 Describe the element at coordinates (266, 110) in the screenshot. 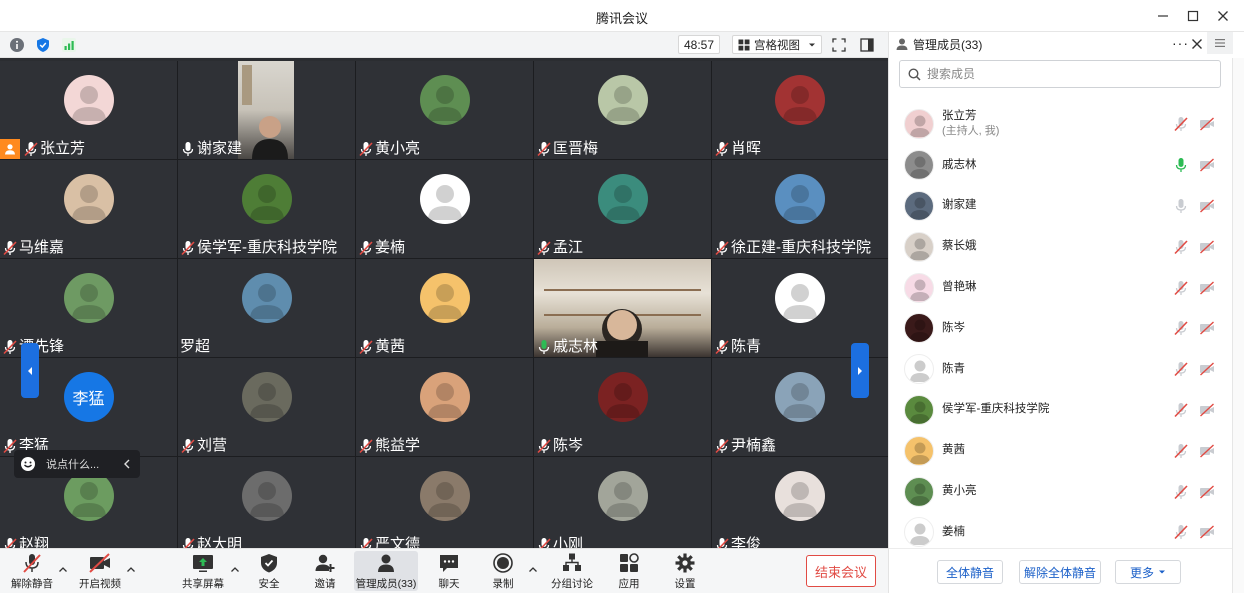

I see `video-tile: 谢家建` at that location.